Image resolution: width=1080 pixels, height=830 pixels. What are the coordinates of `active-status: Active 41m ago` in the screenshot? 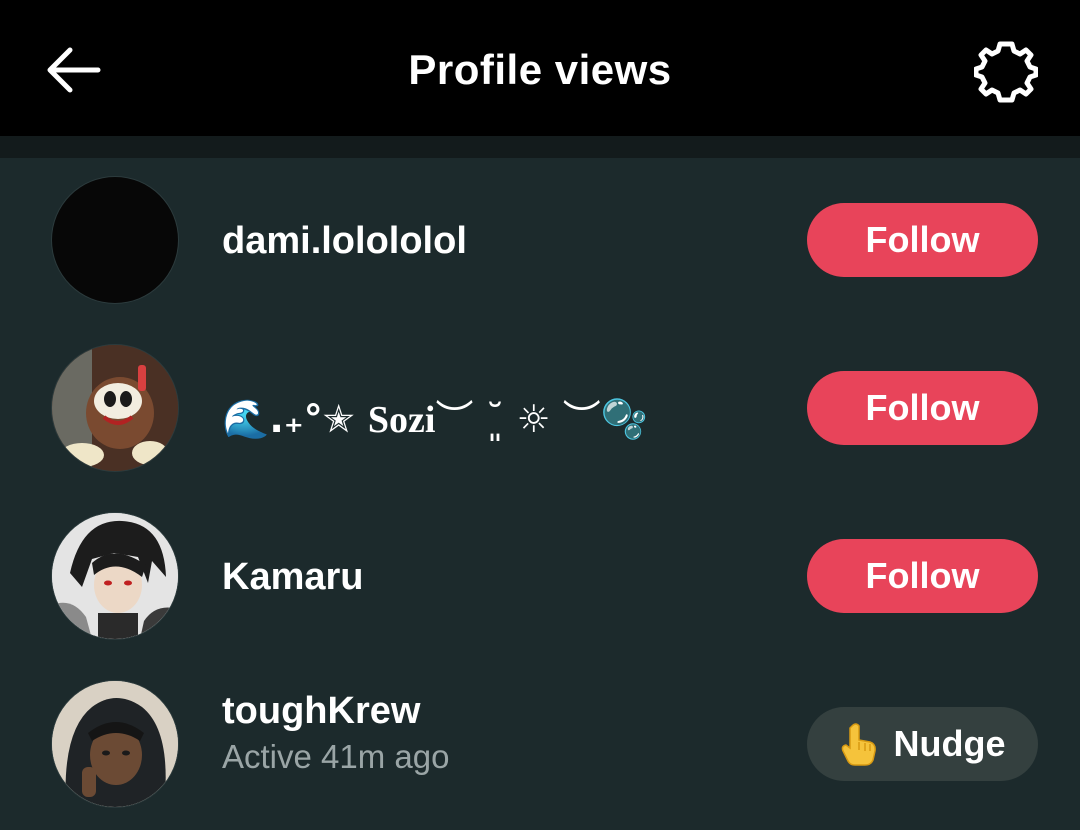 It's located at (336, 756).